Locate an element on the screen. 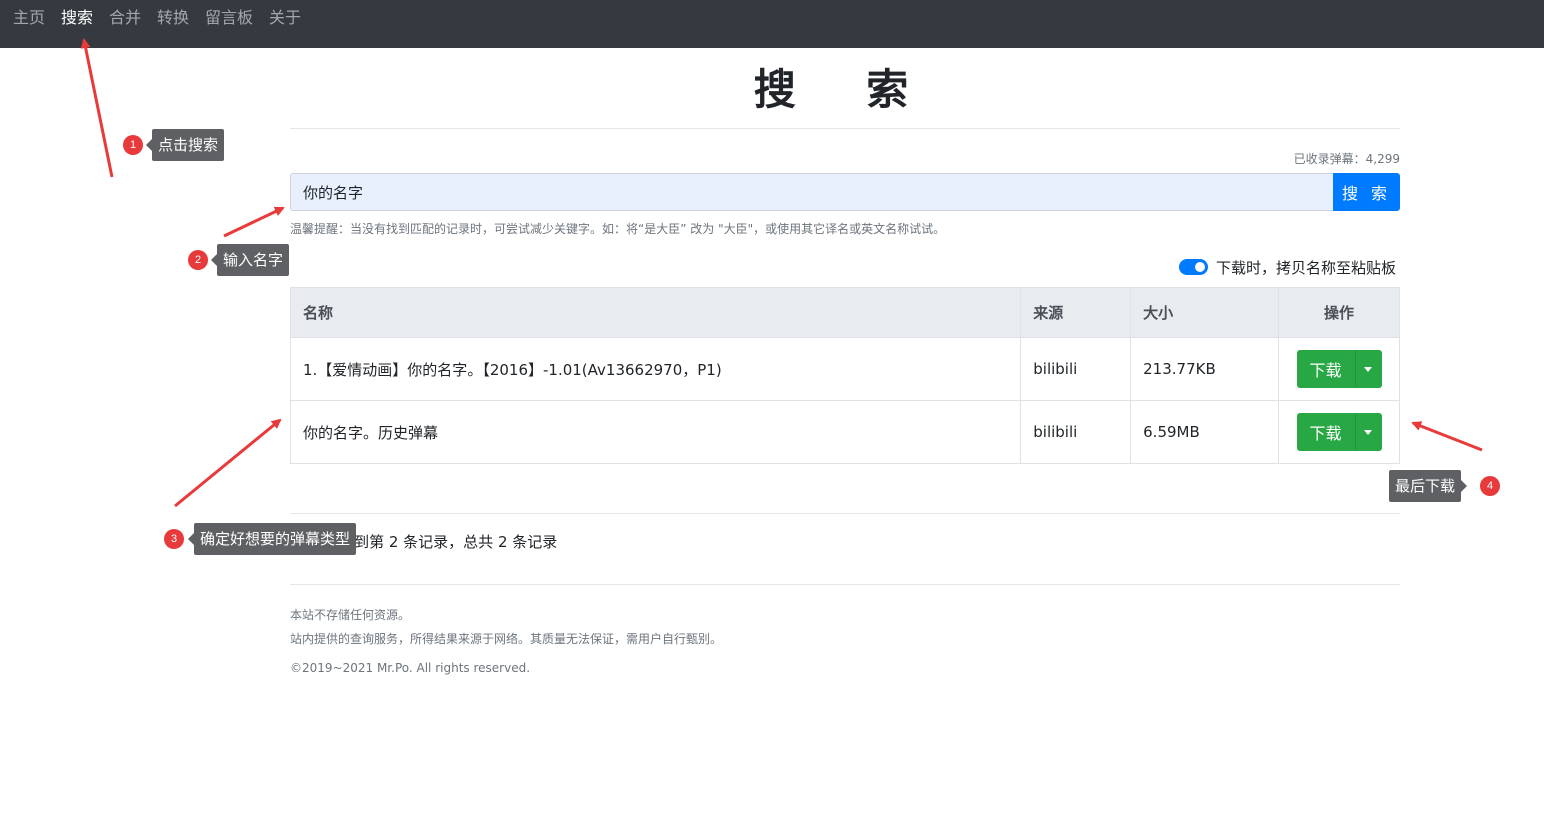  nav-item-search: 搜索 is located at coordinates (77, 18).